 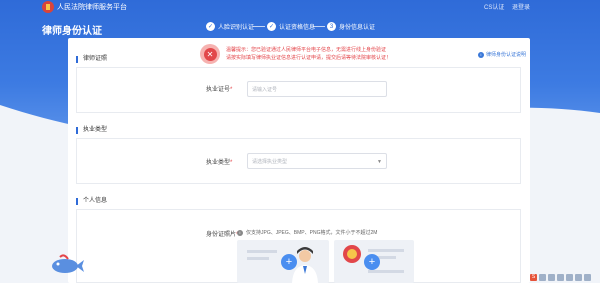 I want to click on step-connector, so click(x=259, y=26).